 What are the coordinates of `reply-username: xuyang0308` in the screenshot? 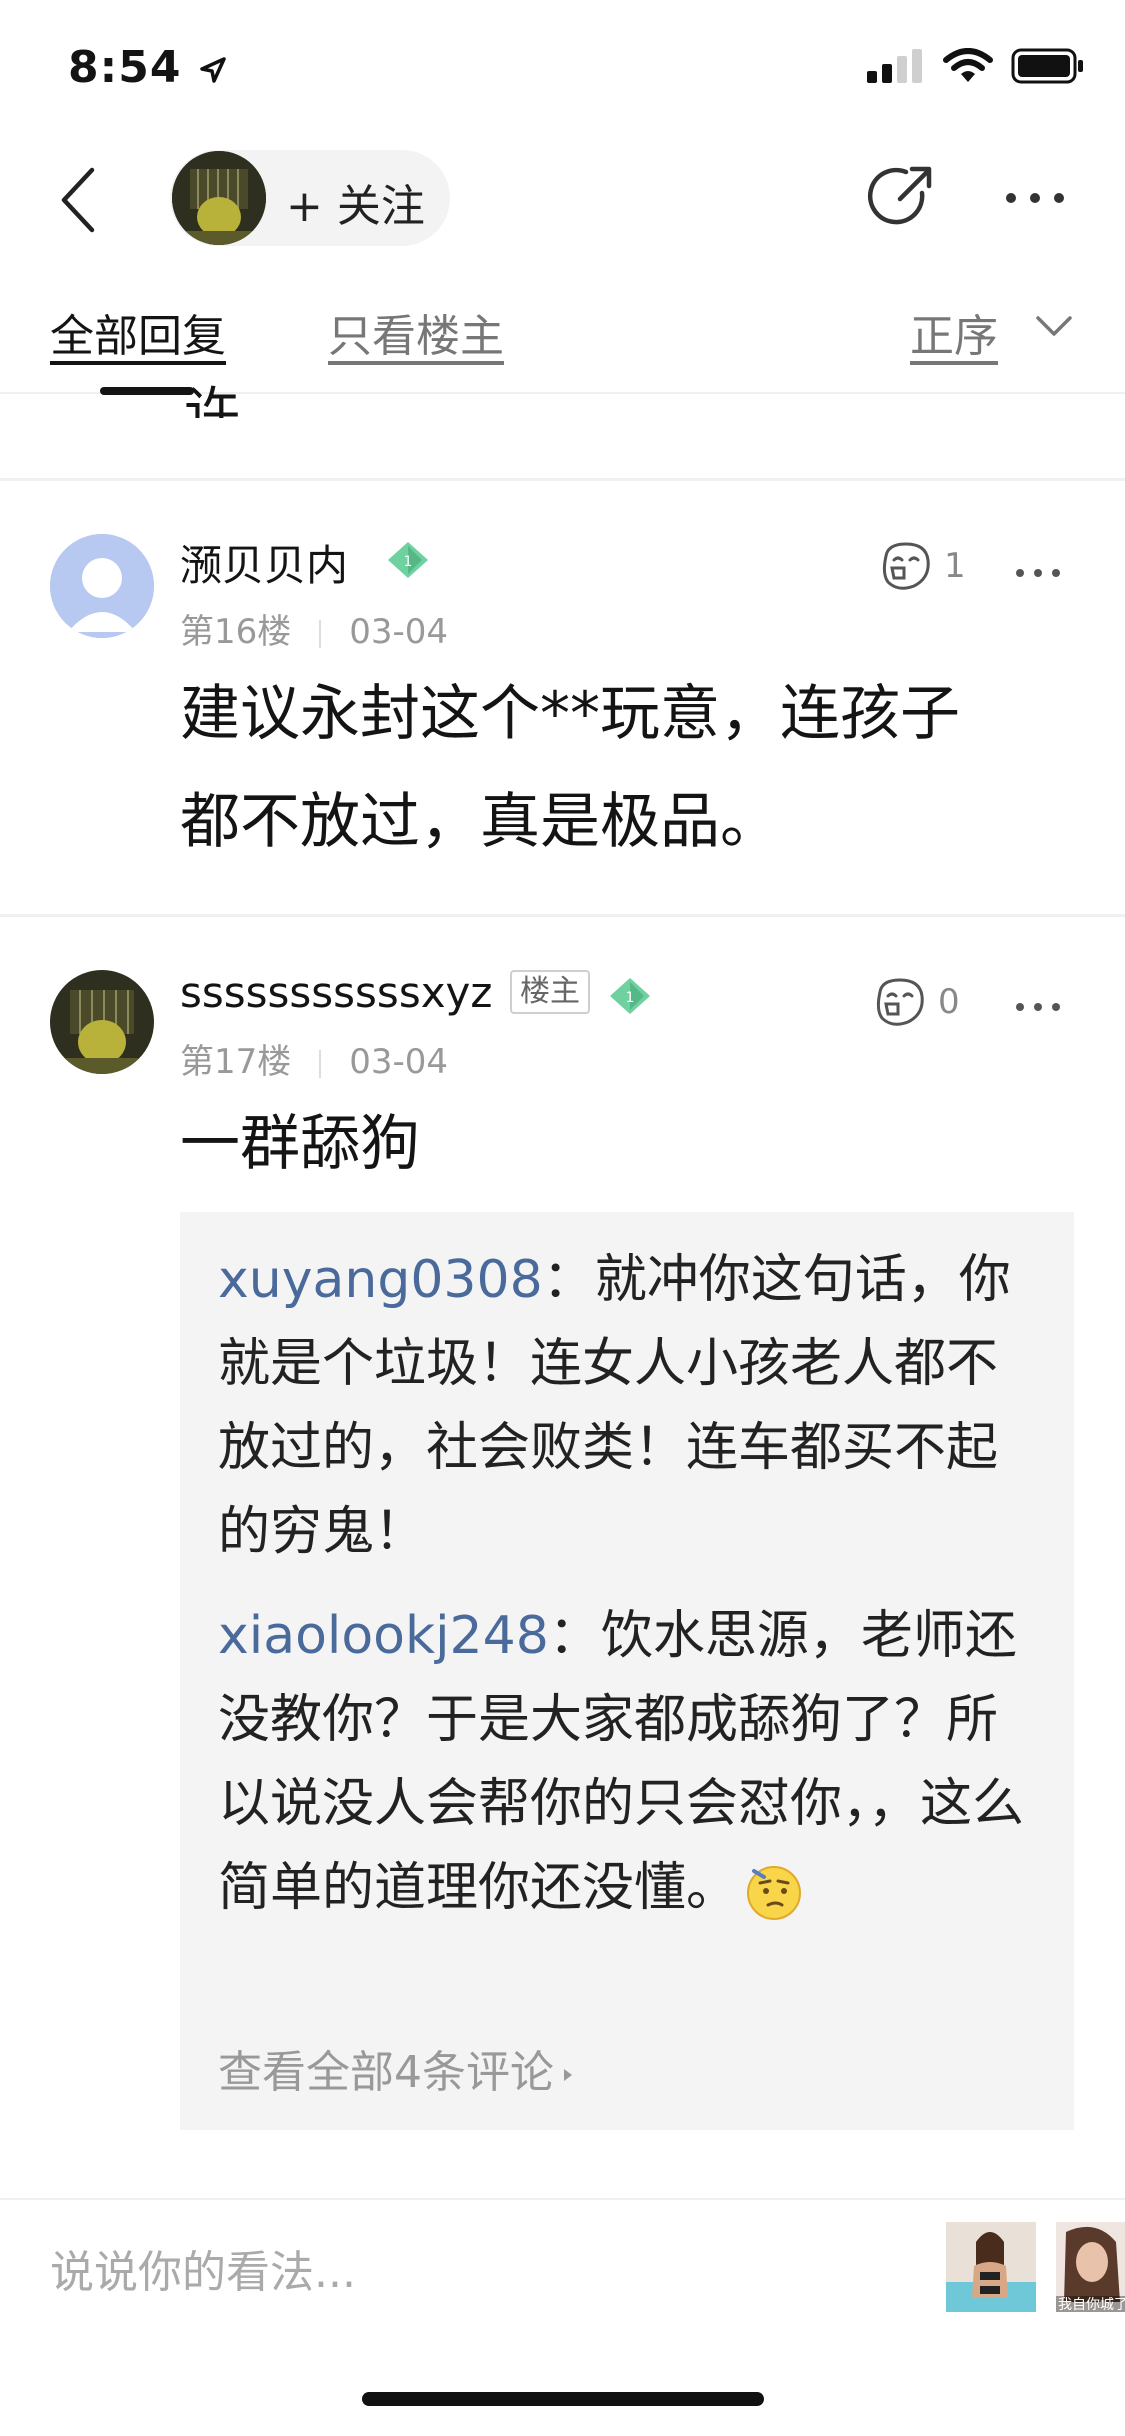 It's located at (380, 1280).